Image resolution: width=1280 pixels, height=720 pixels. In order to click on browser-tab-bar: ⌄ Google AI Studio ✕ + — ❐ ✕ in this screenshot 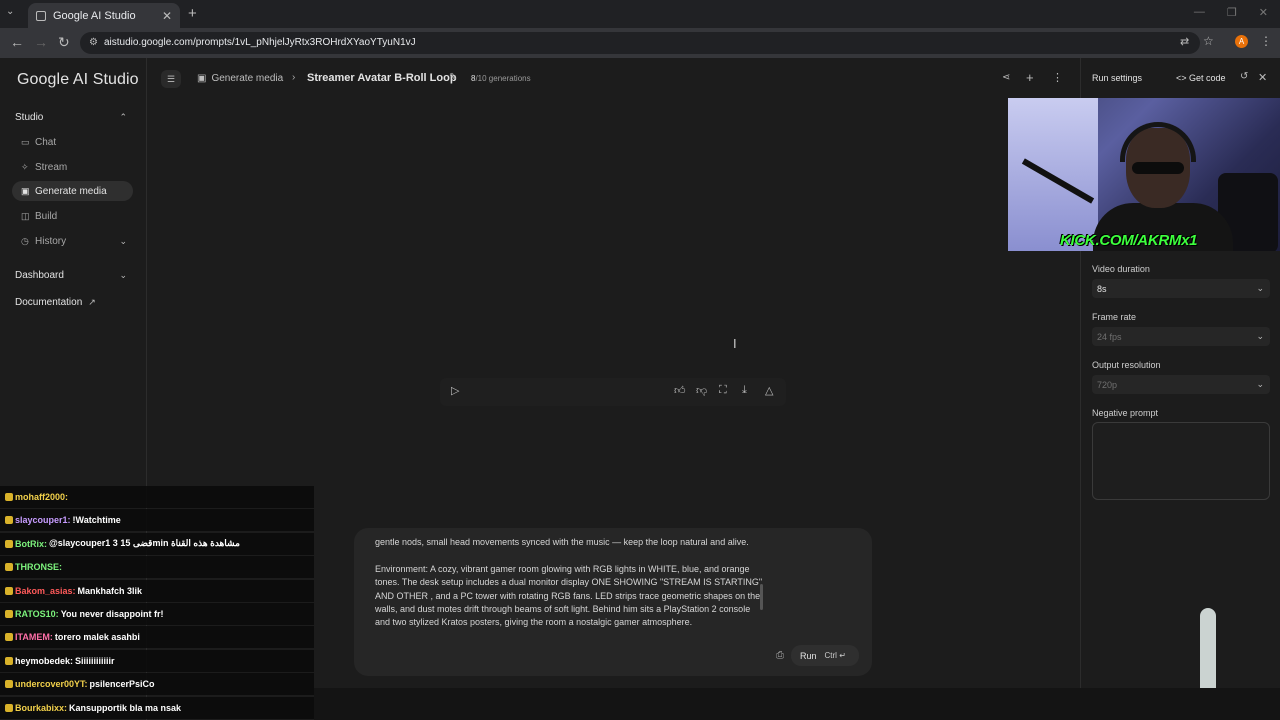, I will do `click(640, 14)`.